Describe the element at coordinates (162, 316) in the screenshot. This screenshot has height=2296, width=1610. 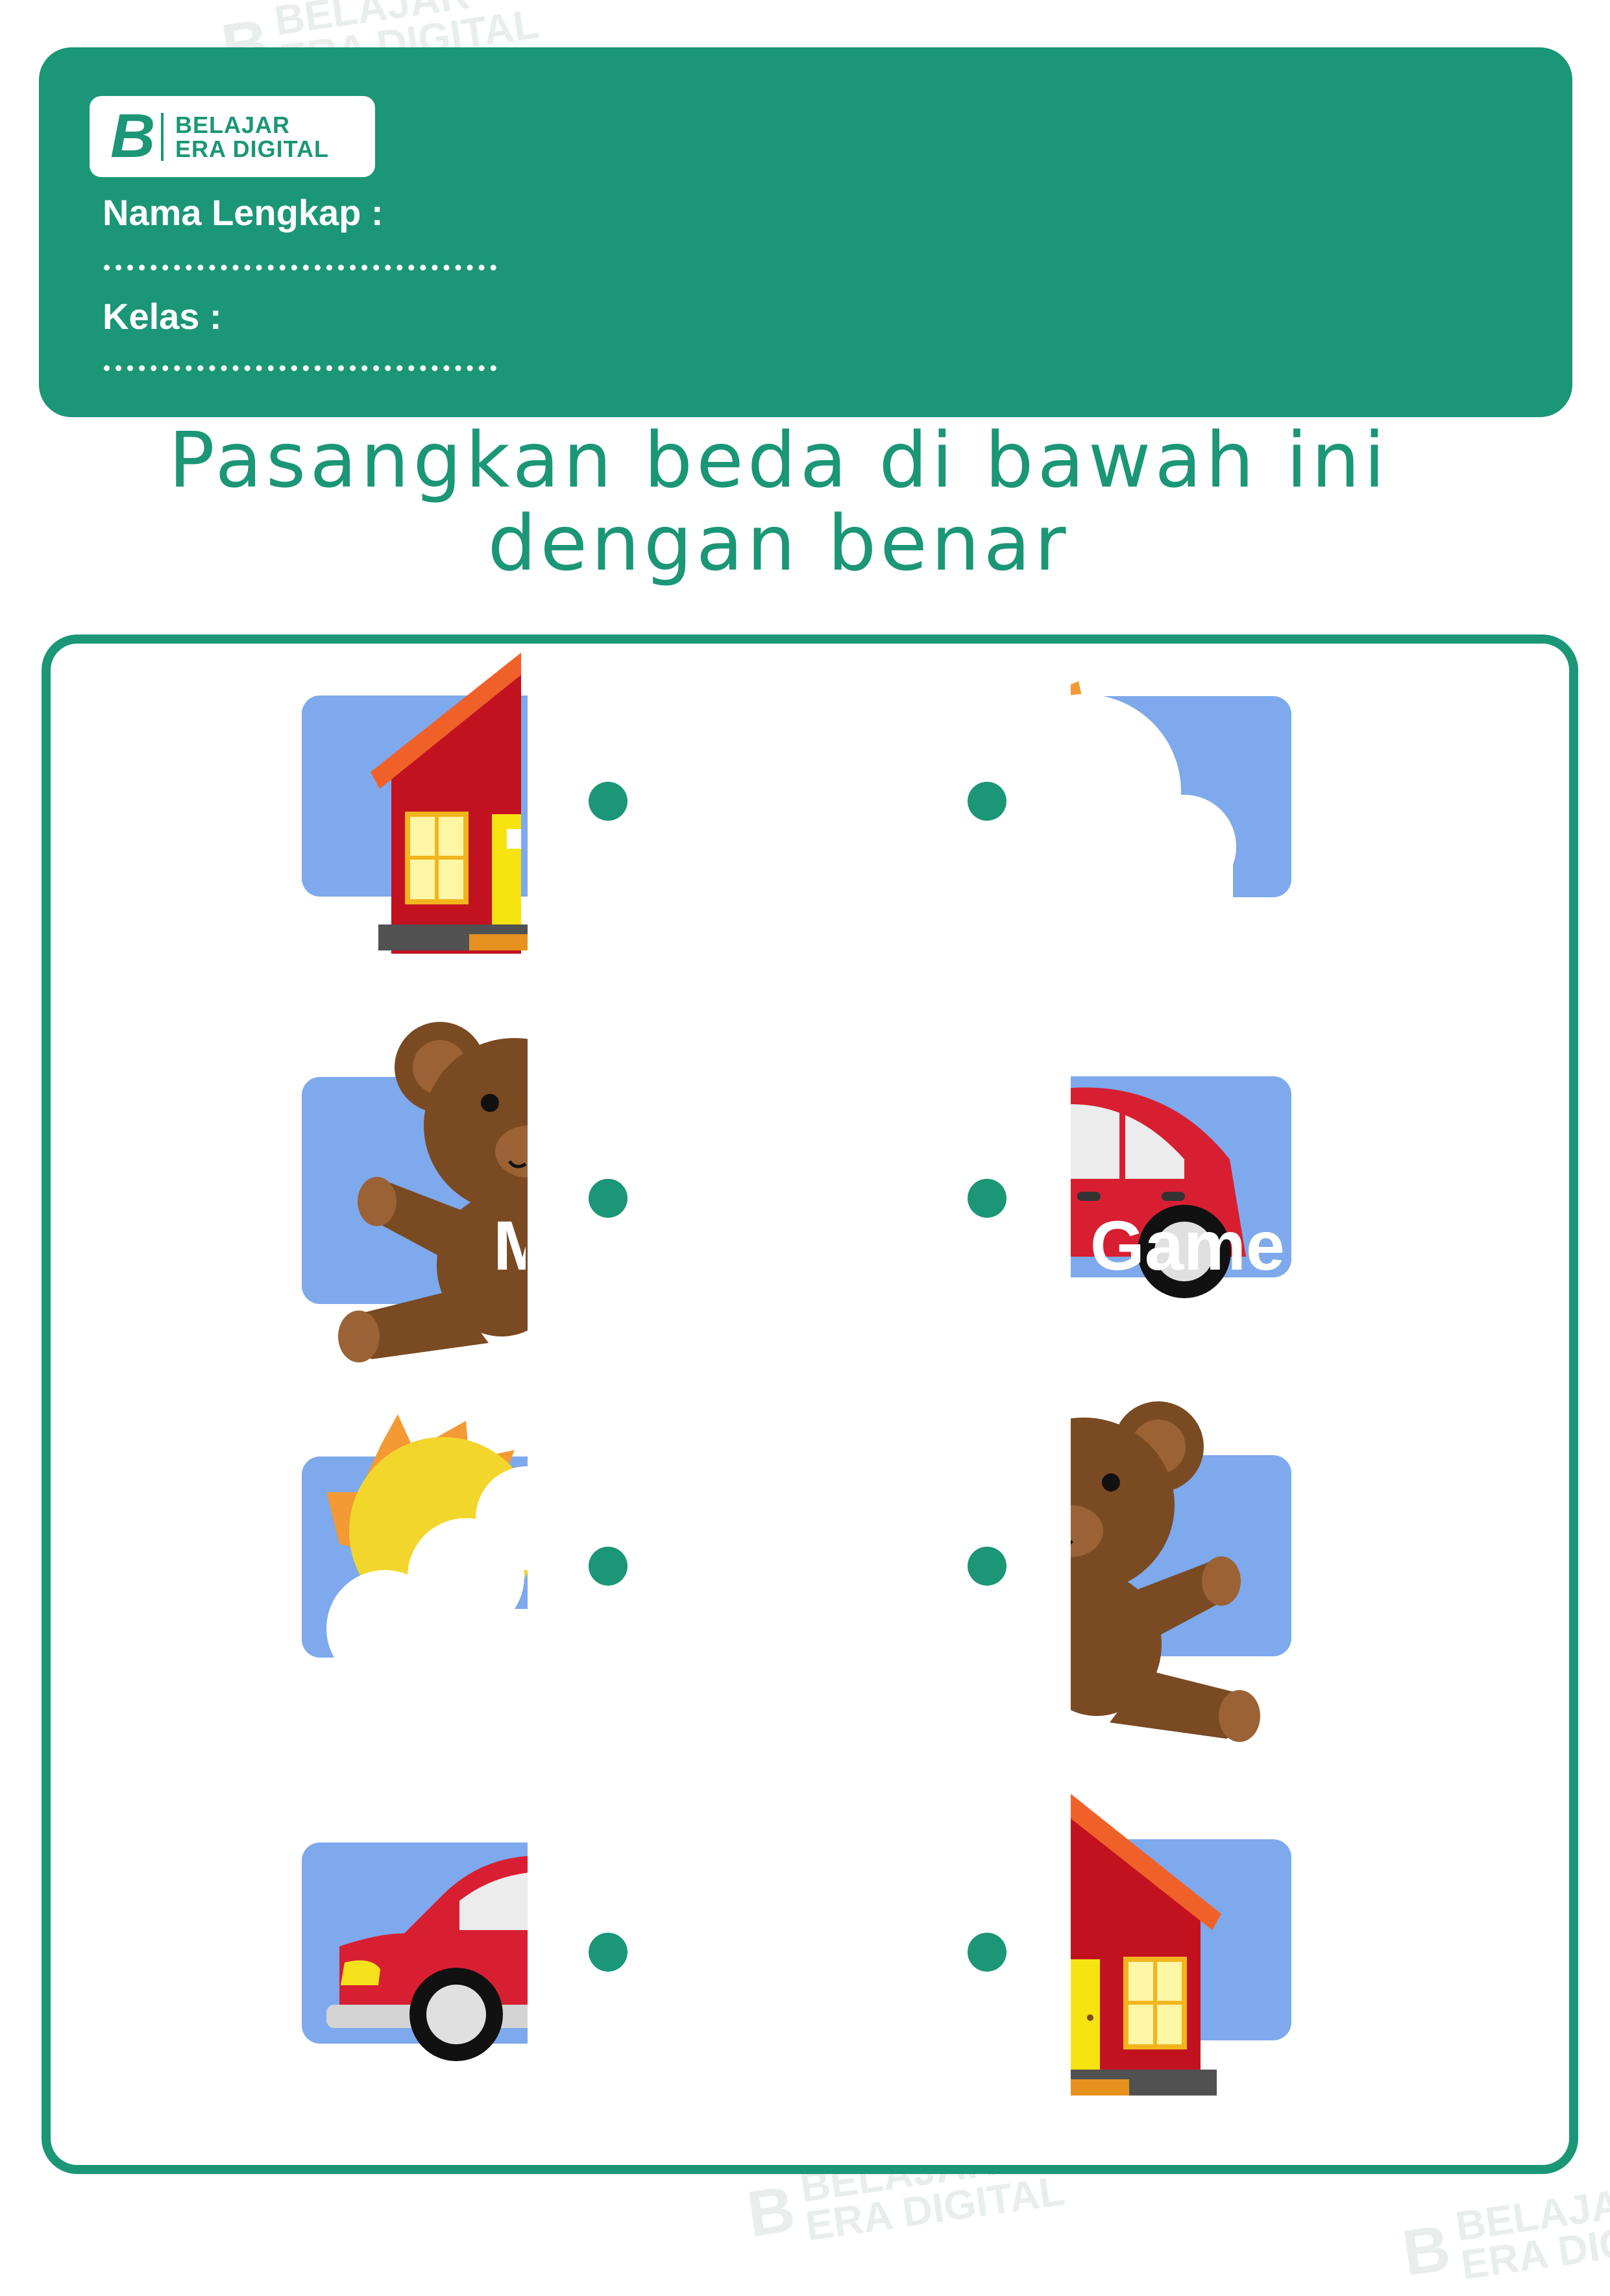
I see `class-label: Kelas :` at that location.